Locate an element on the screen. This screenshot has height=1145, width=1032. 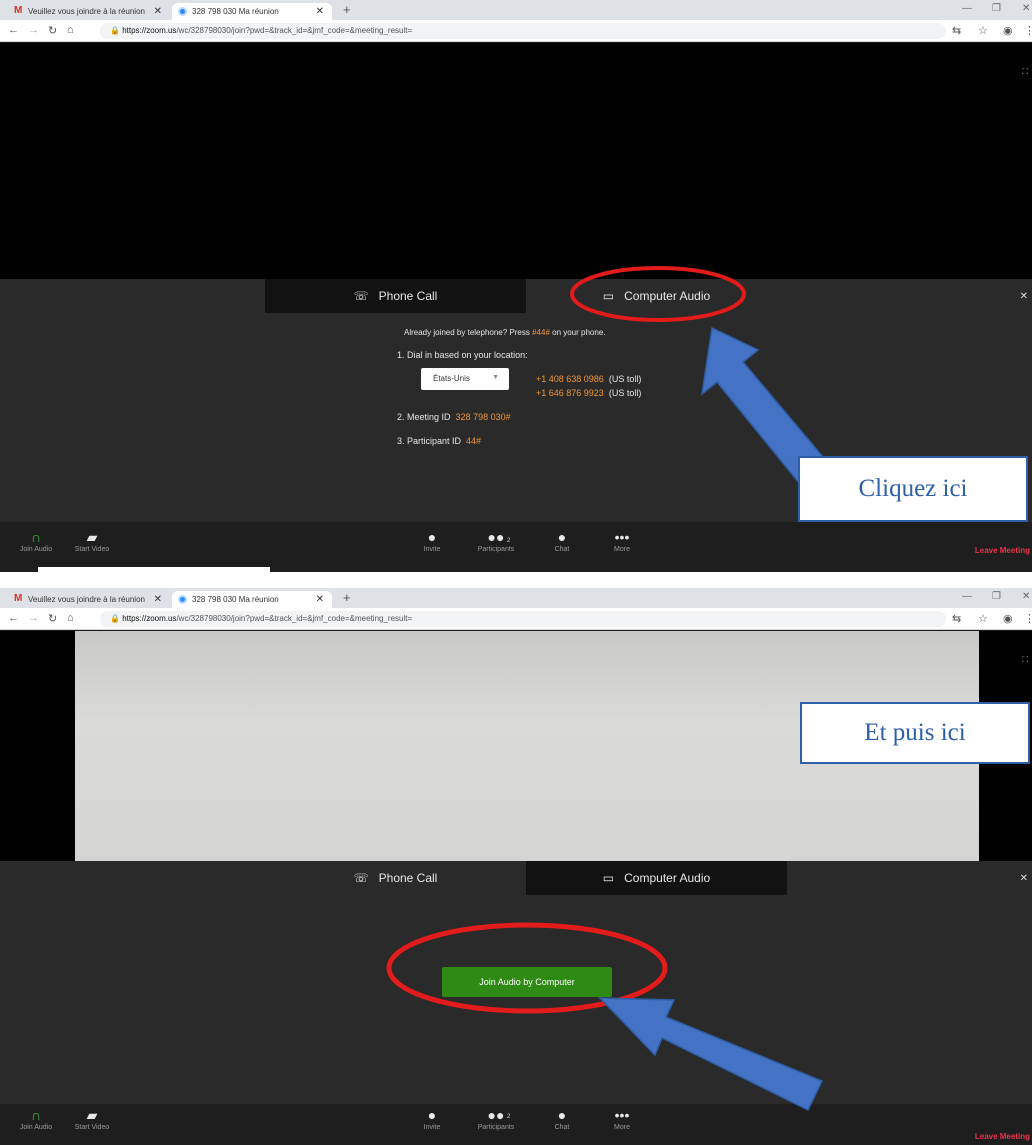
label: 2. Meeting ID is located at coordinates (424, 417).